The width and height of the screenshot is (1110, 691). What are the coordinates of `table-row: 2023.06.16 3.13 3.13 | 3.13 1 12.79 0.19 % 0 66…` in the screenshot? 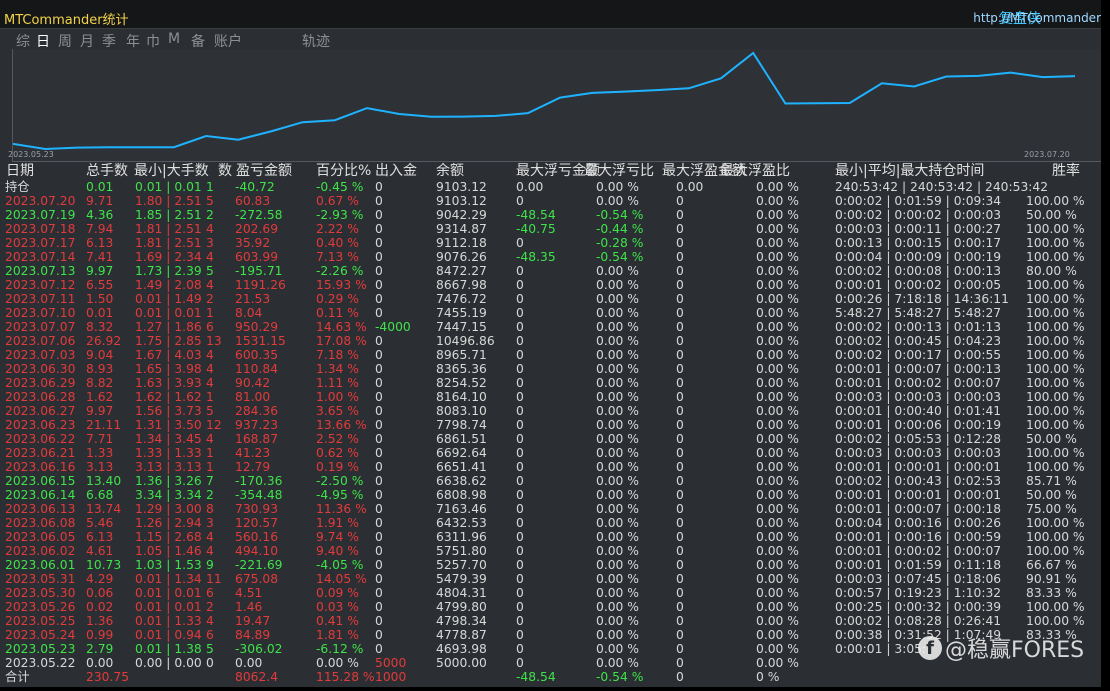 It's located at (550, 467).